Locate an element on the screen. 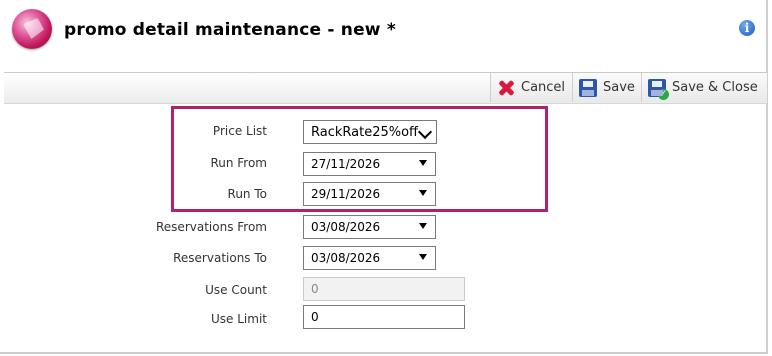 This screenshot has width=772, height=356. reservations-to-label: Reservations To is located at coordinates (220, 258).